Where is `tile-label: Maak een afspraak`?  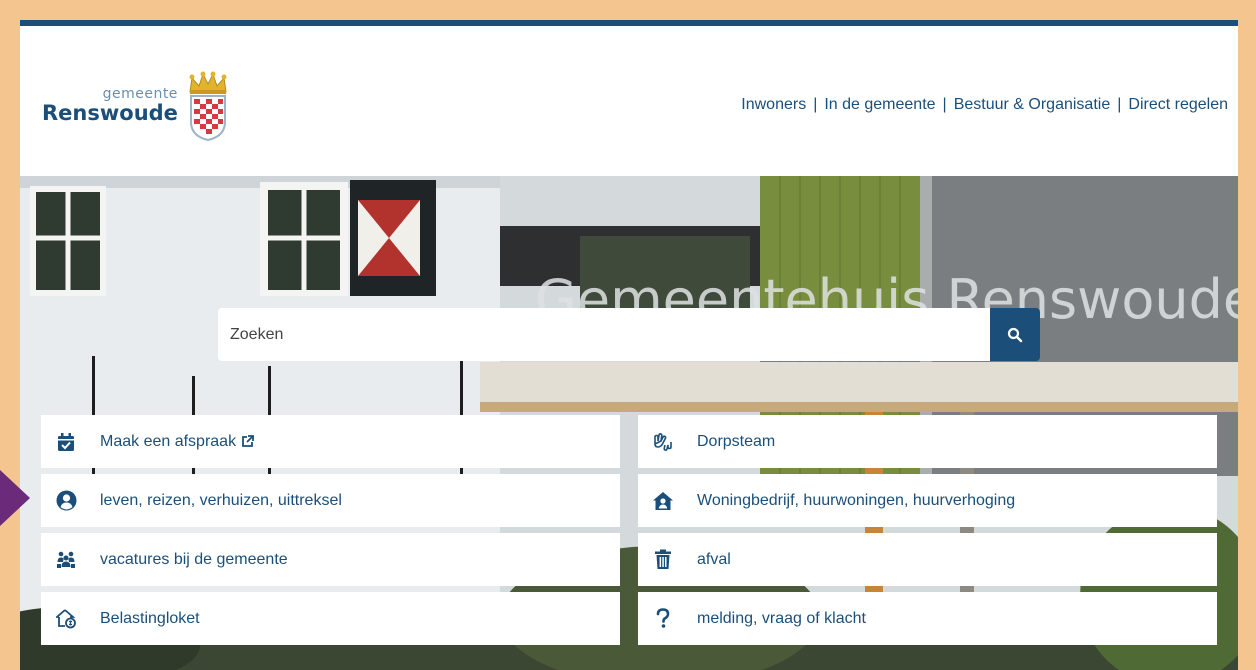
tile-label: Maak een afspraak is located at coordinates (168, 441).